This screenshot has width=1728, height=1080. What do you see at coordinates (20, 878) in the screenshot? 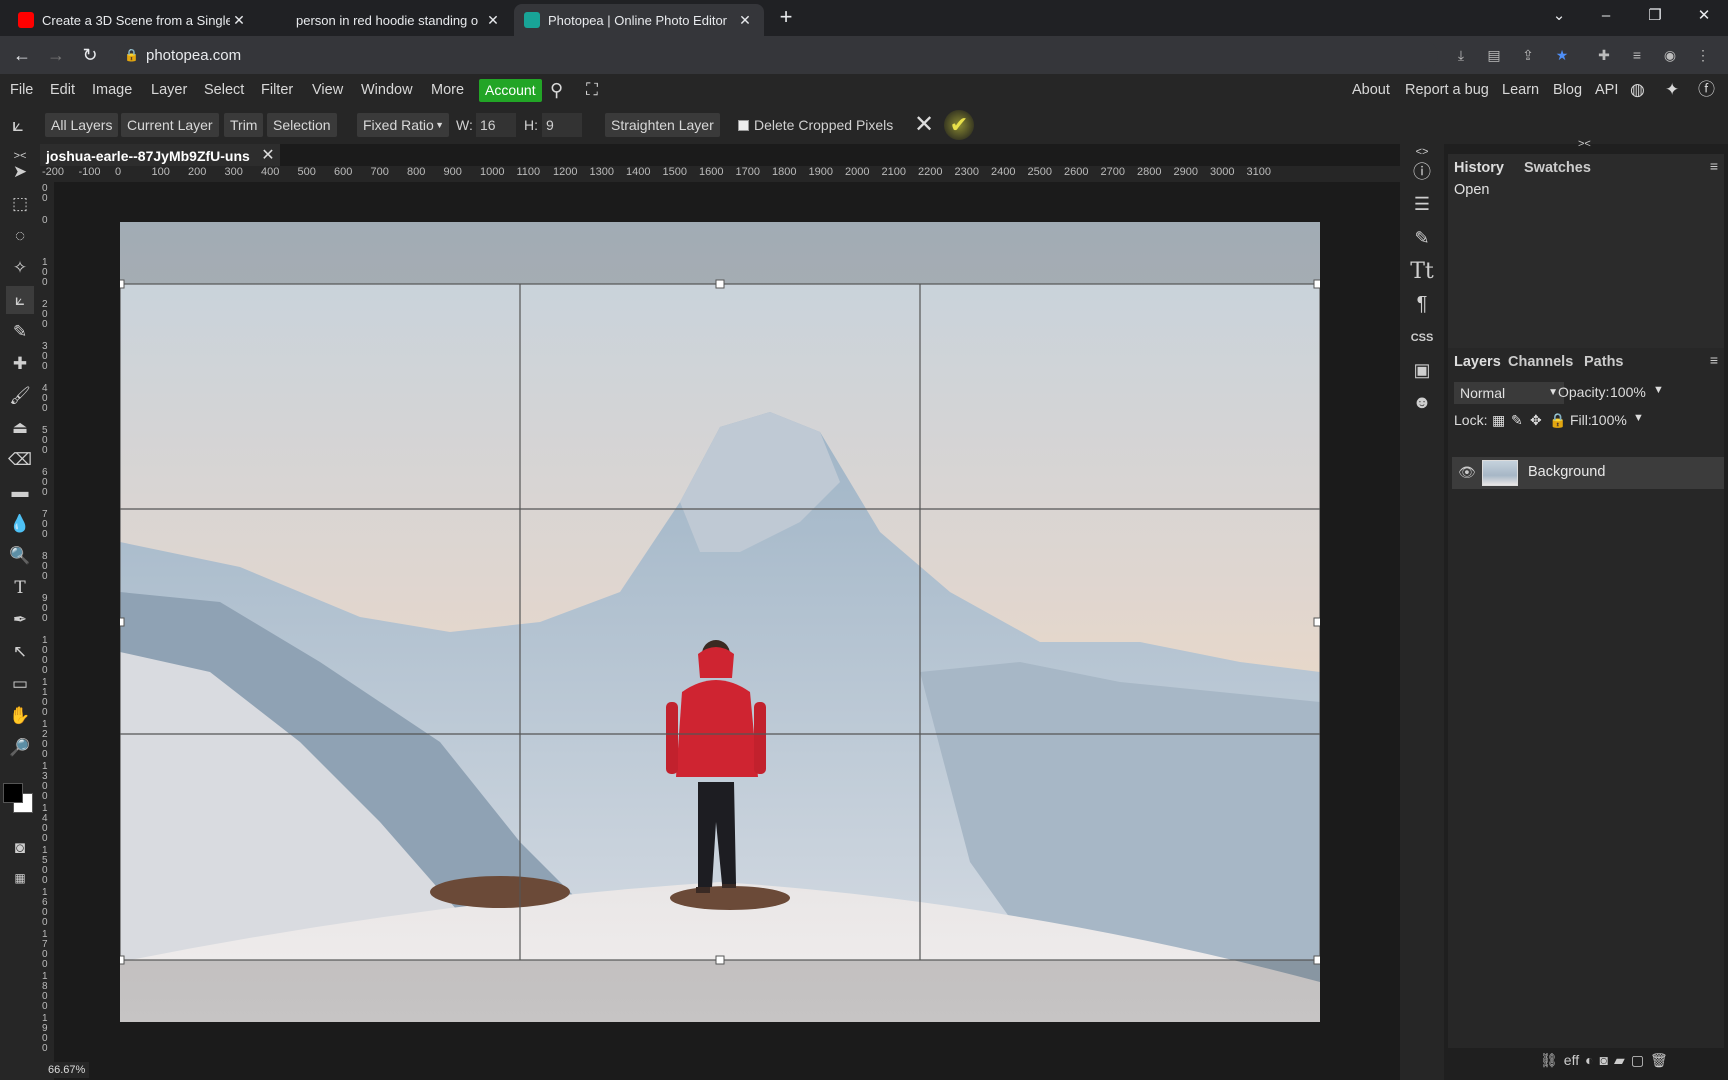
I see `screen-mode-icon: ▦` at bounding box center [20, 878].